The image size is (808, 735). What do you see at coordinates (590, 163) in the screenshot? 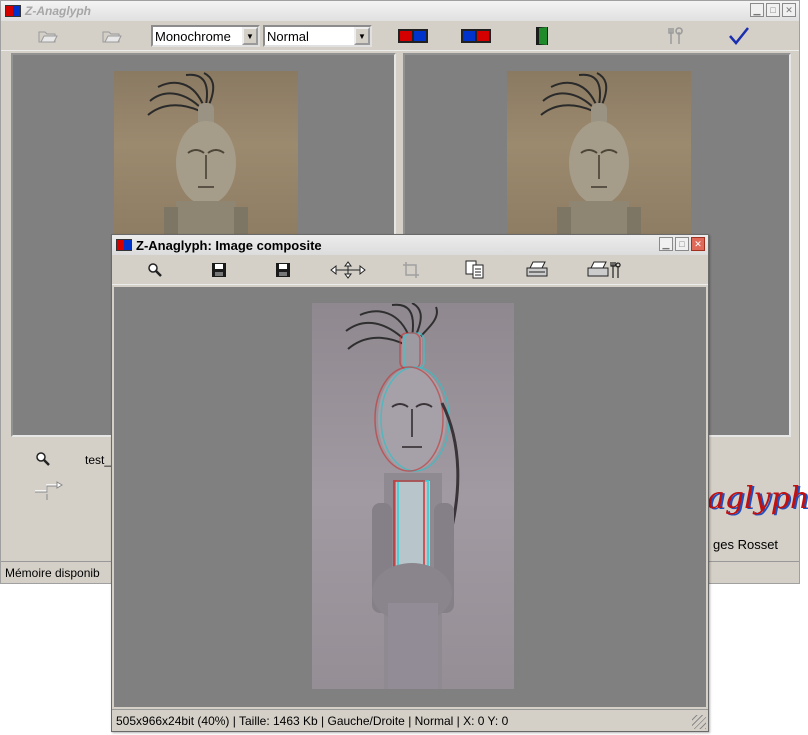
I see `statue-photo-right` at bounding box center [590, 163].